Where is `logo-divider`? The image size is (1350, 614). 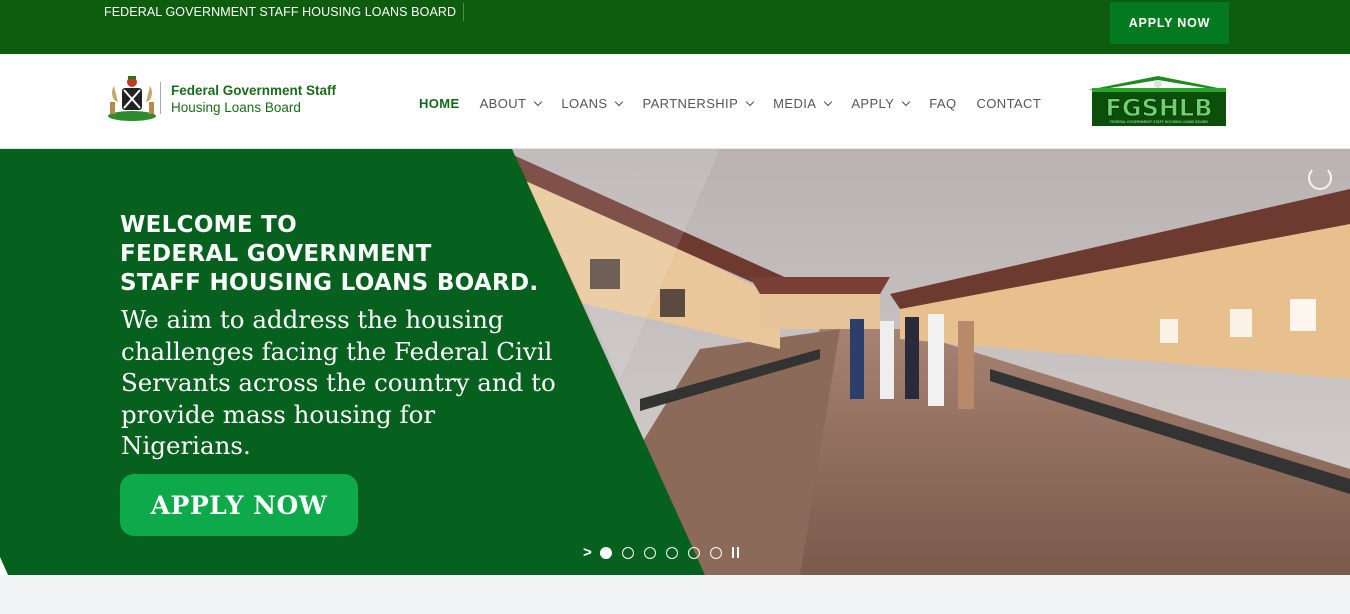
logo-divider is located at coordinates (160, 98).